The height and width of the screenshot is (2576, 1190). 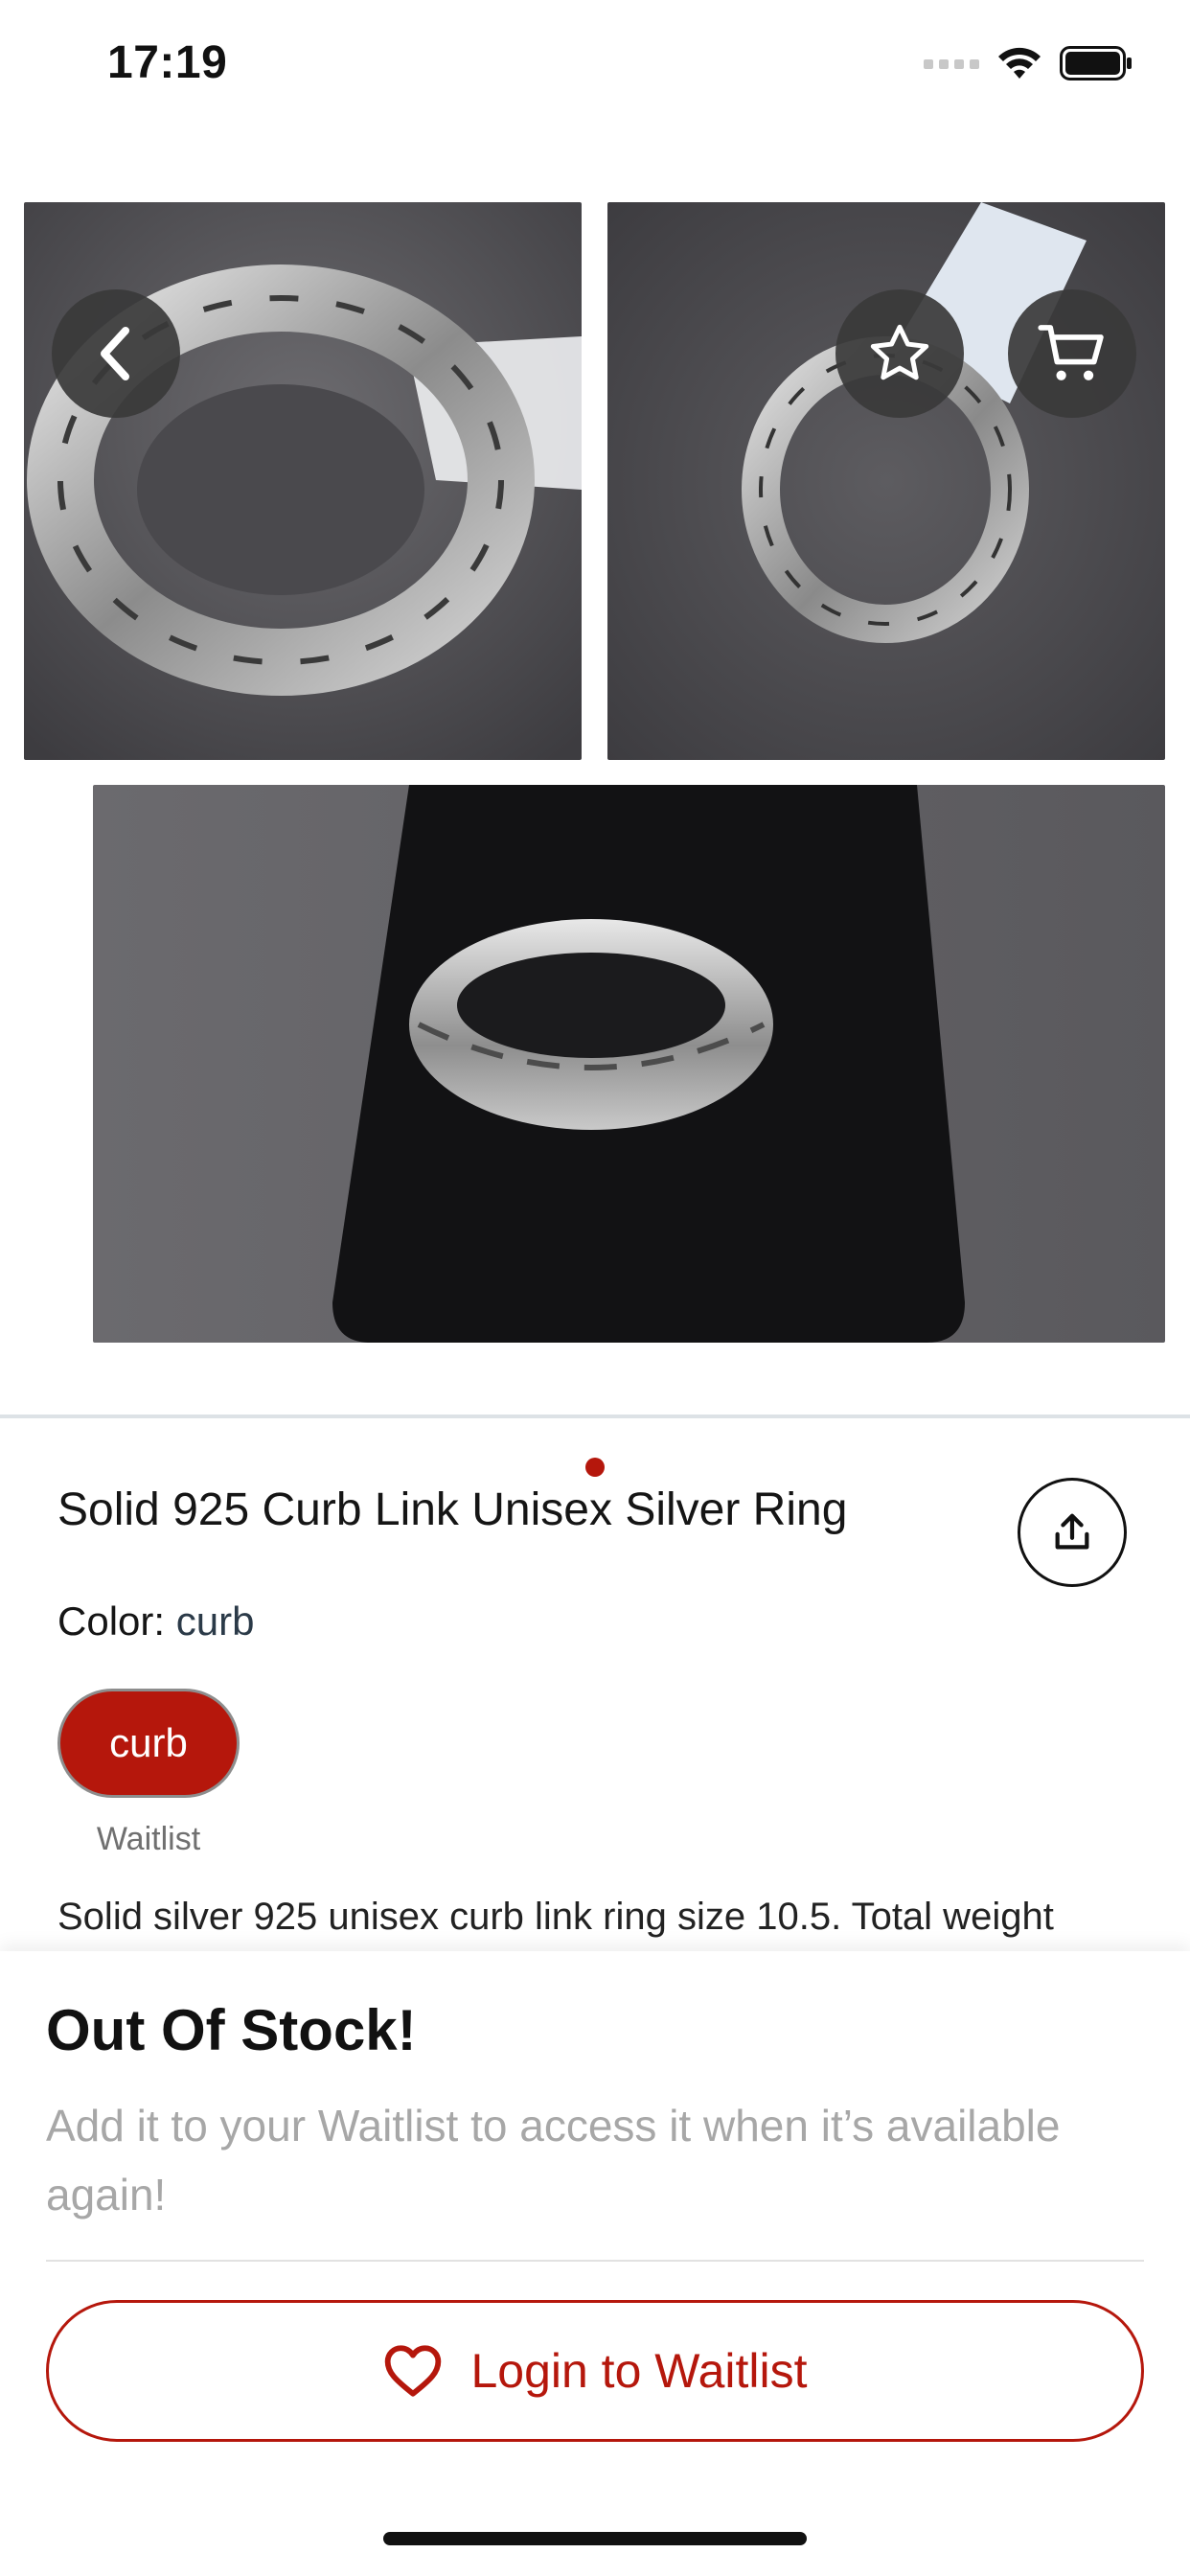 What do you see at coordinates (232, 2030) in the screenshot?
I see `sheet-title: Out Of Stock!` at bounding box center [232, 2030].